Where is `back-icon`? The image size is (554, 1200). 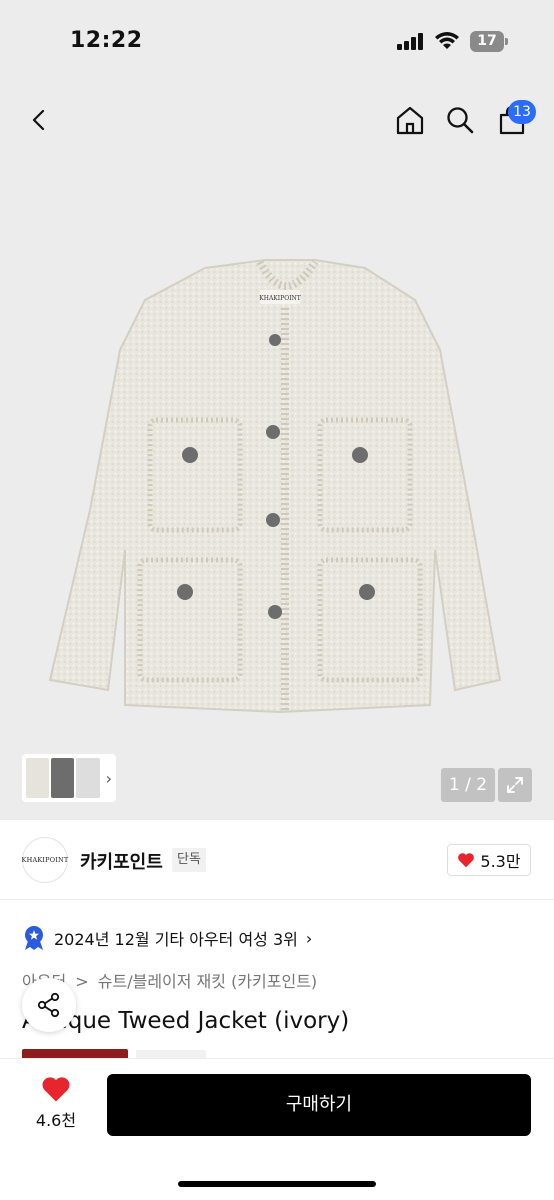
back-icon is located at coordinates (38, 120).